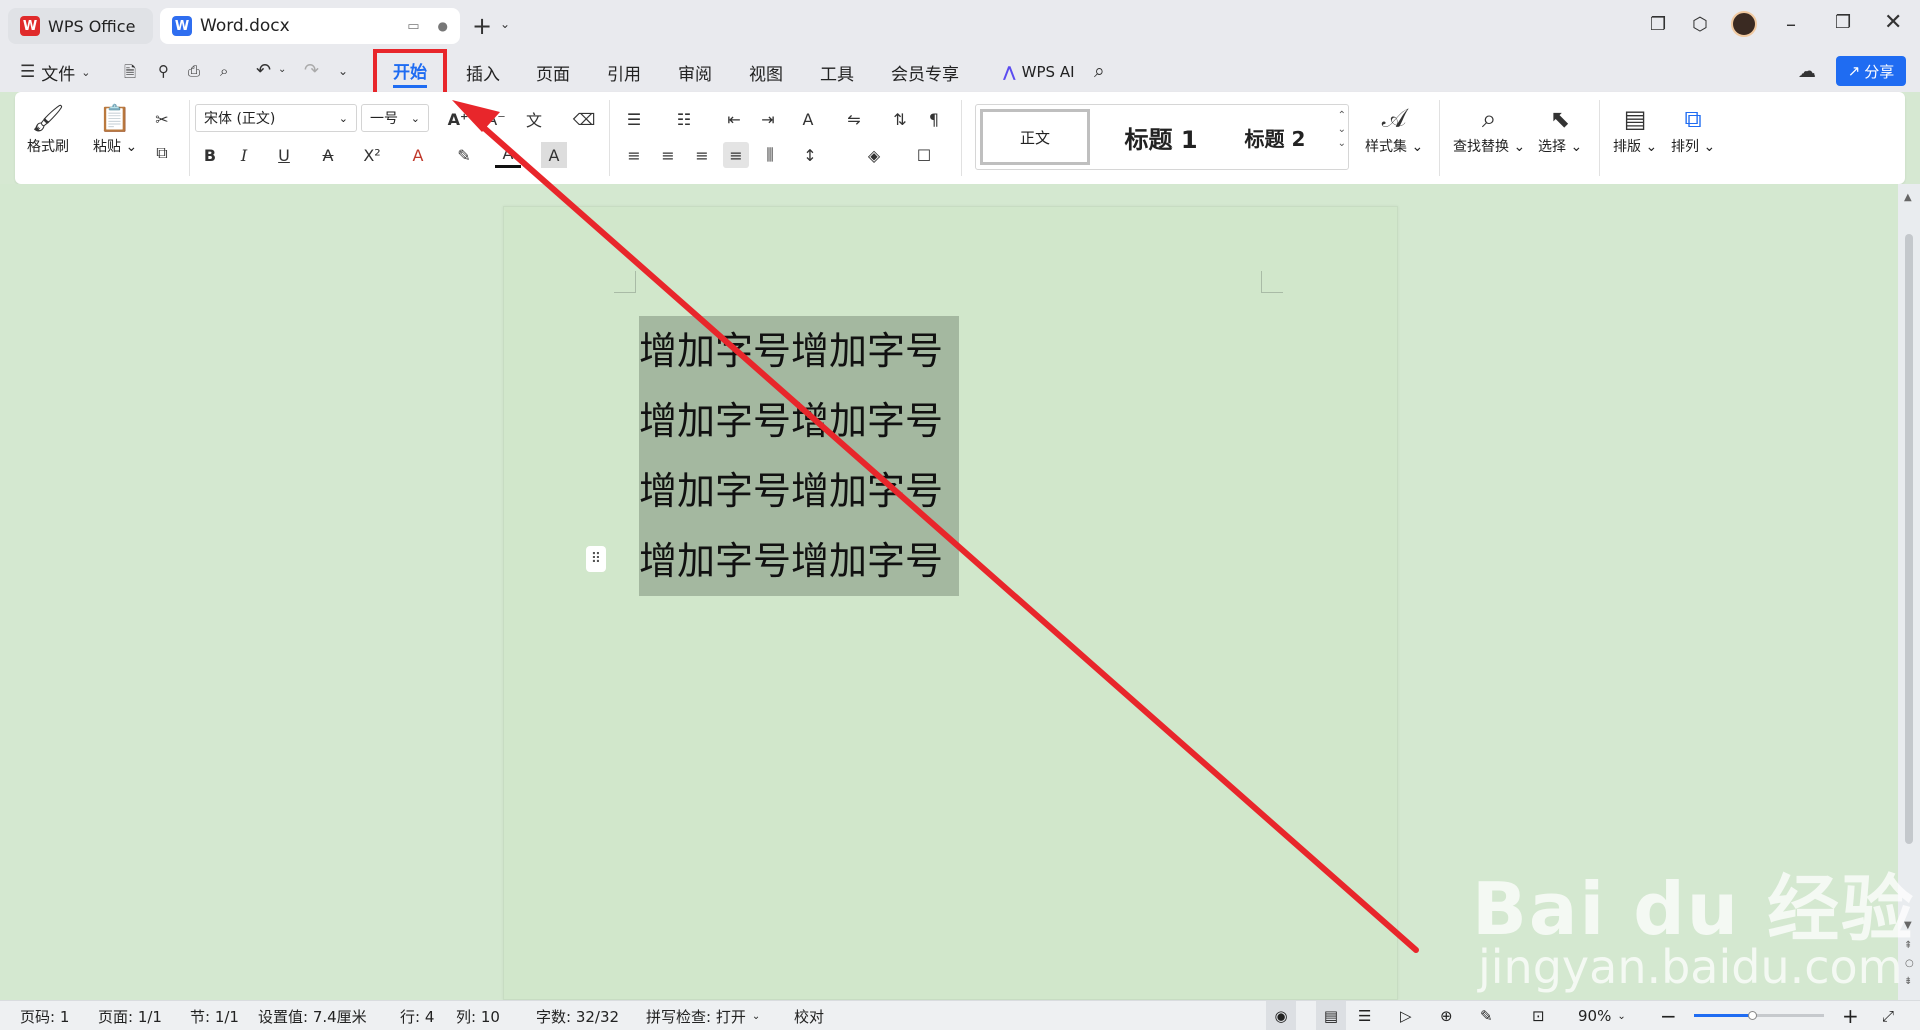  What do you see at coordinates (1668, 1015) in the screenshot?
I see `zoom-out-icon: −` at bounding box center [1668, 1015].